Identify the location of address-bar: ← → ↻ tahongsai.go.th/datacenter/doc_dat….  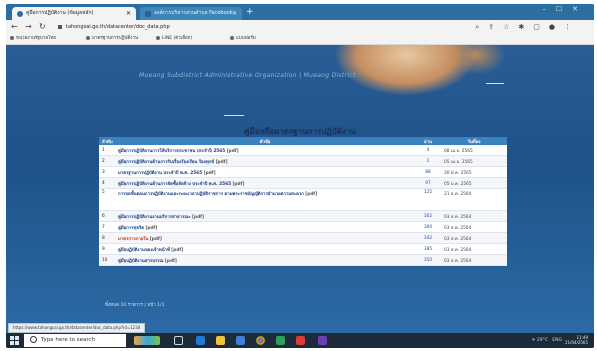
(300, 27).